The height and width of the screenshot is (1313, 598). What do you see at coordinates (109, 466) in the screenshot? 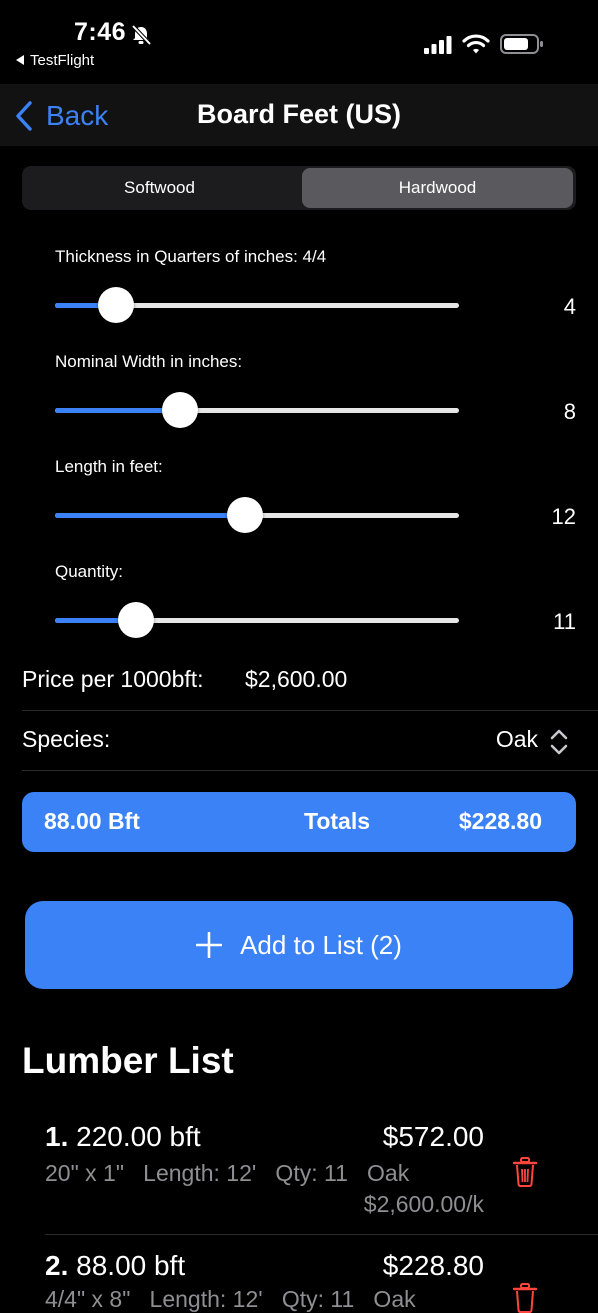
I see `length-label: Length in feet:` at bounding box center [109, 466].